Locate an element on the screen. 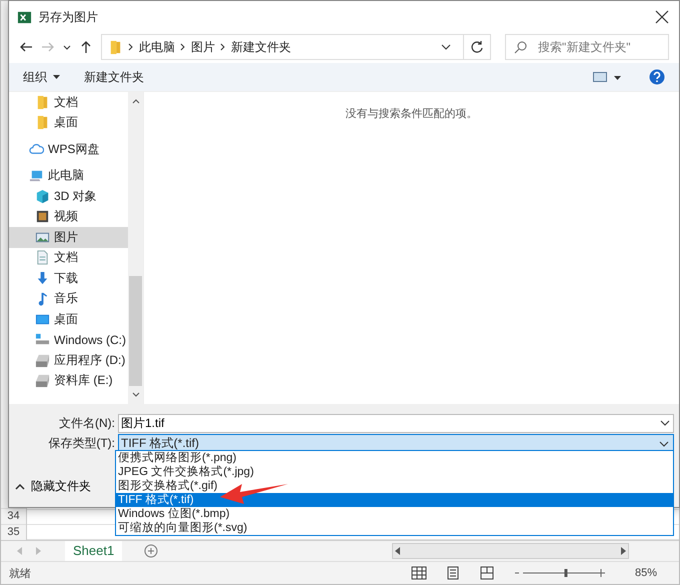  recent-dropdown-icon is located at coordinates (67, 47).